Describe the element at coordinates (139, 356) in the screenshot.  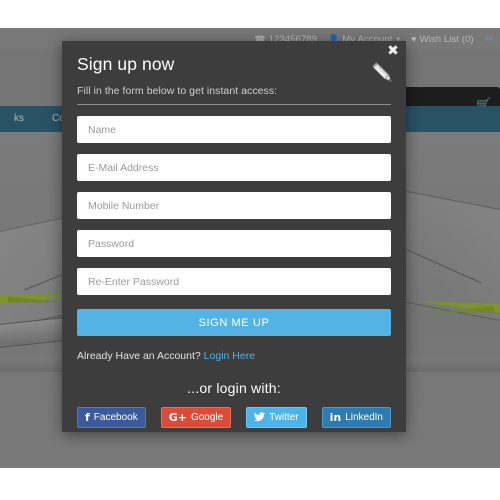
I see `existing-account-prompt: Already Have an Account?` at that location.